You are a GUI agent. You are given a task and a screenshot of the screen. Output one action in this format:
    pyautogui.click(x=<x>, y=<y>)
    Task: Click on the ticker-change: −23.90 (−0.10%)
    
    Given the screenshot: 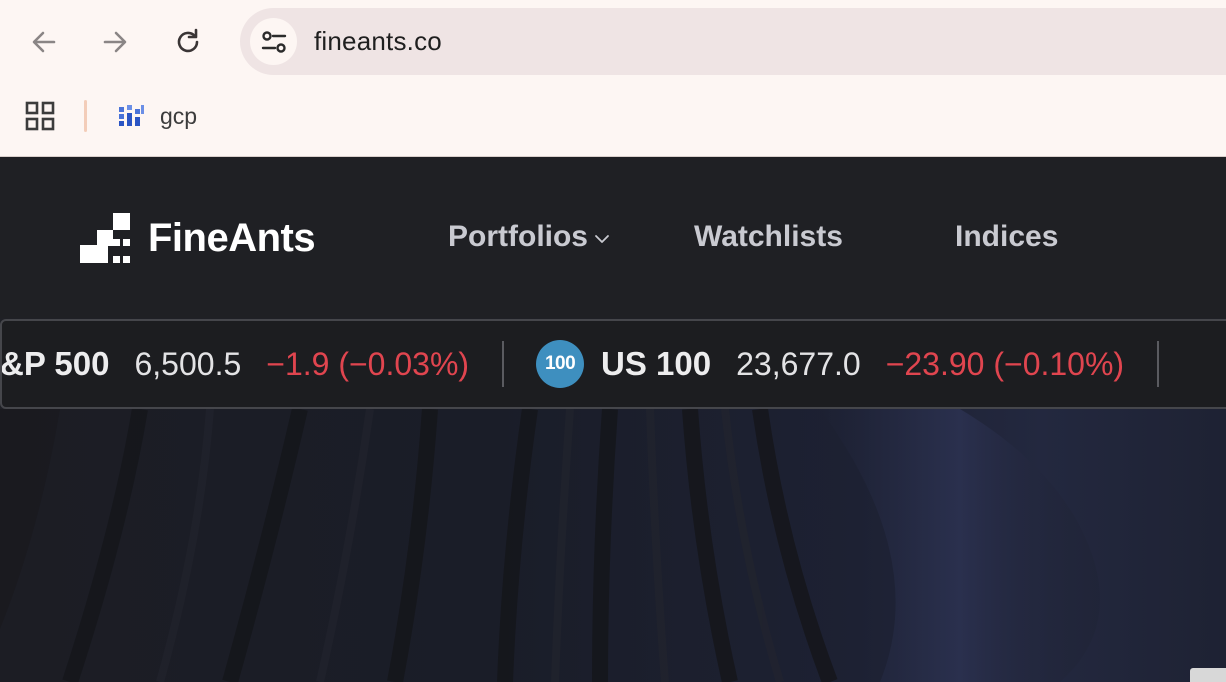 What is the action you would take?
    pyautogui.click(x=1005, y=363)
    